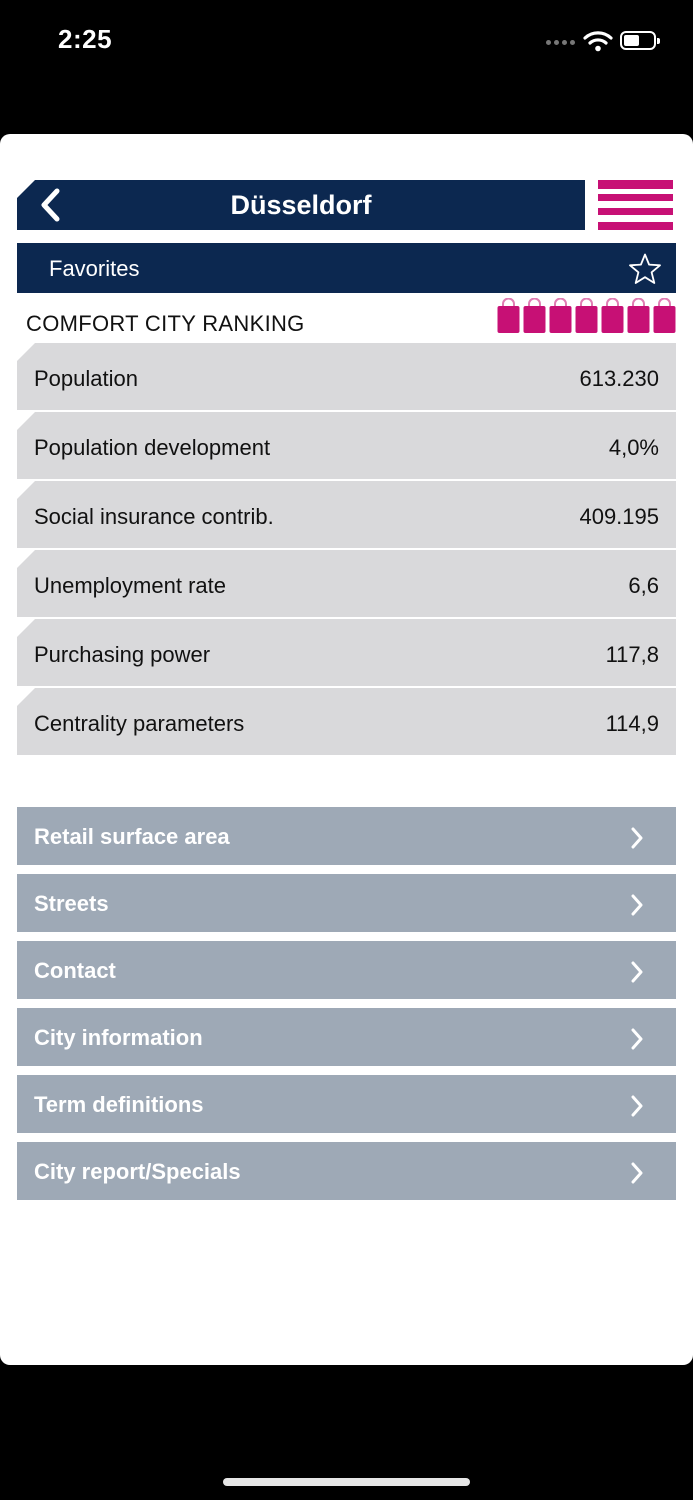 The image size is (693, 1500). Describe the element at coordinates (632, 723) in the screenshot. I see `stat-value: 114,9` at that location.